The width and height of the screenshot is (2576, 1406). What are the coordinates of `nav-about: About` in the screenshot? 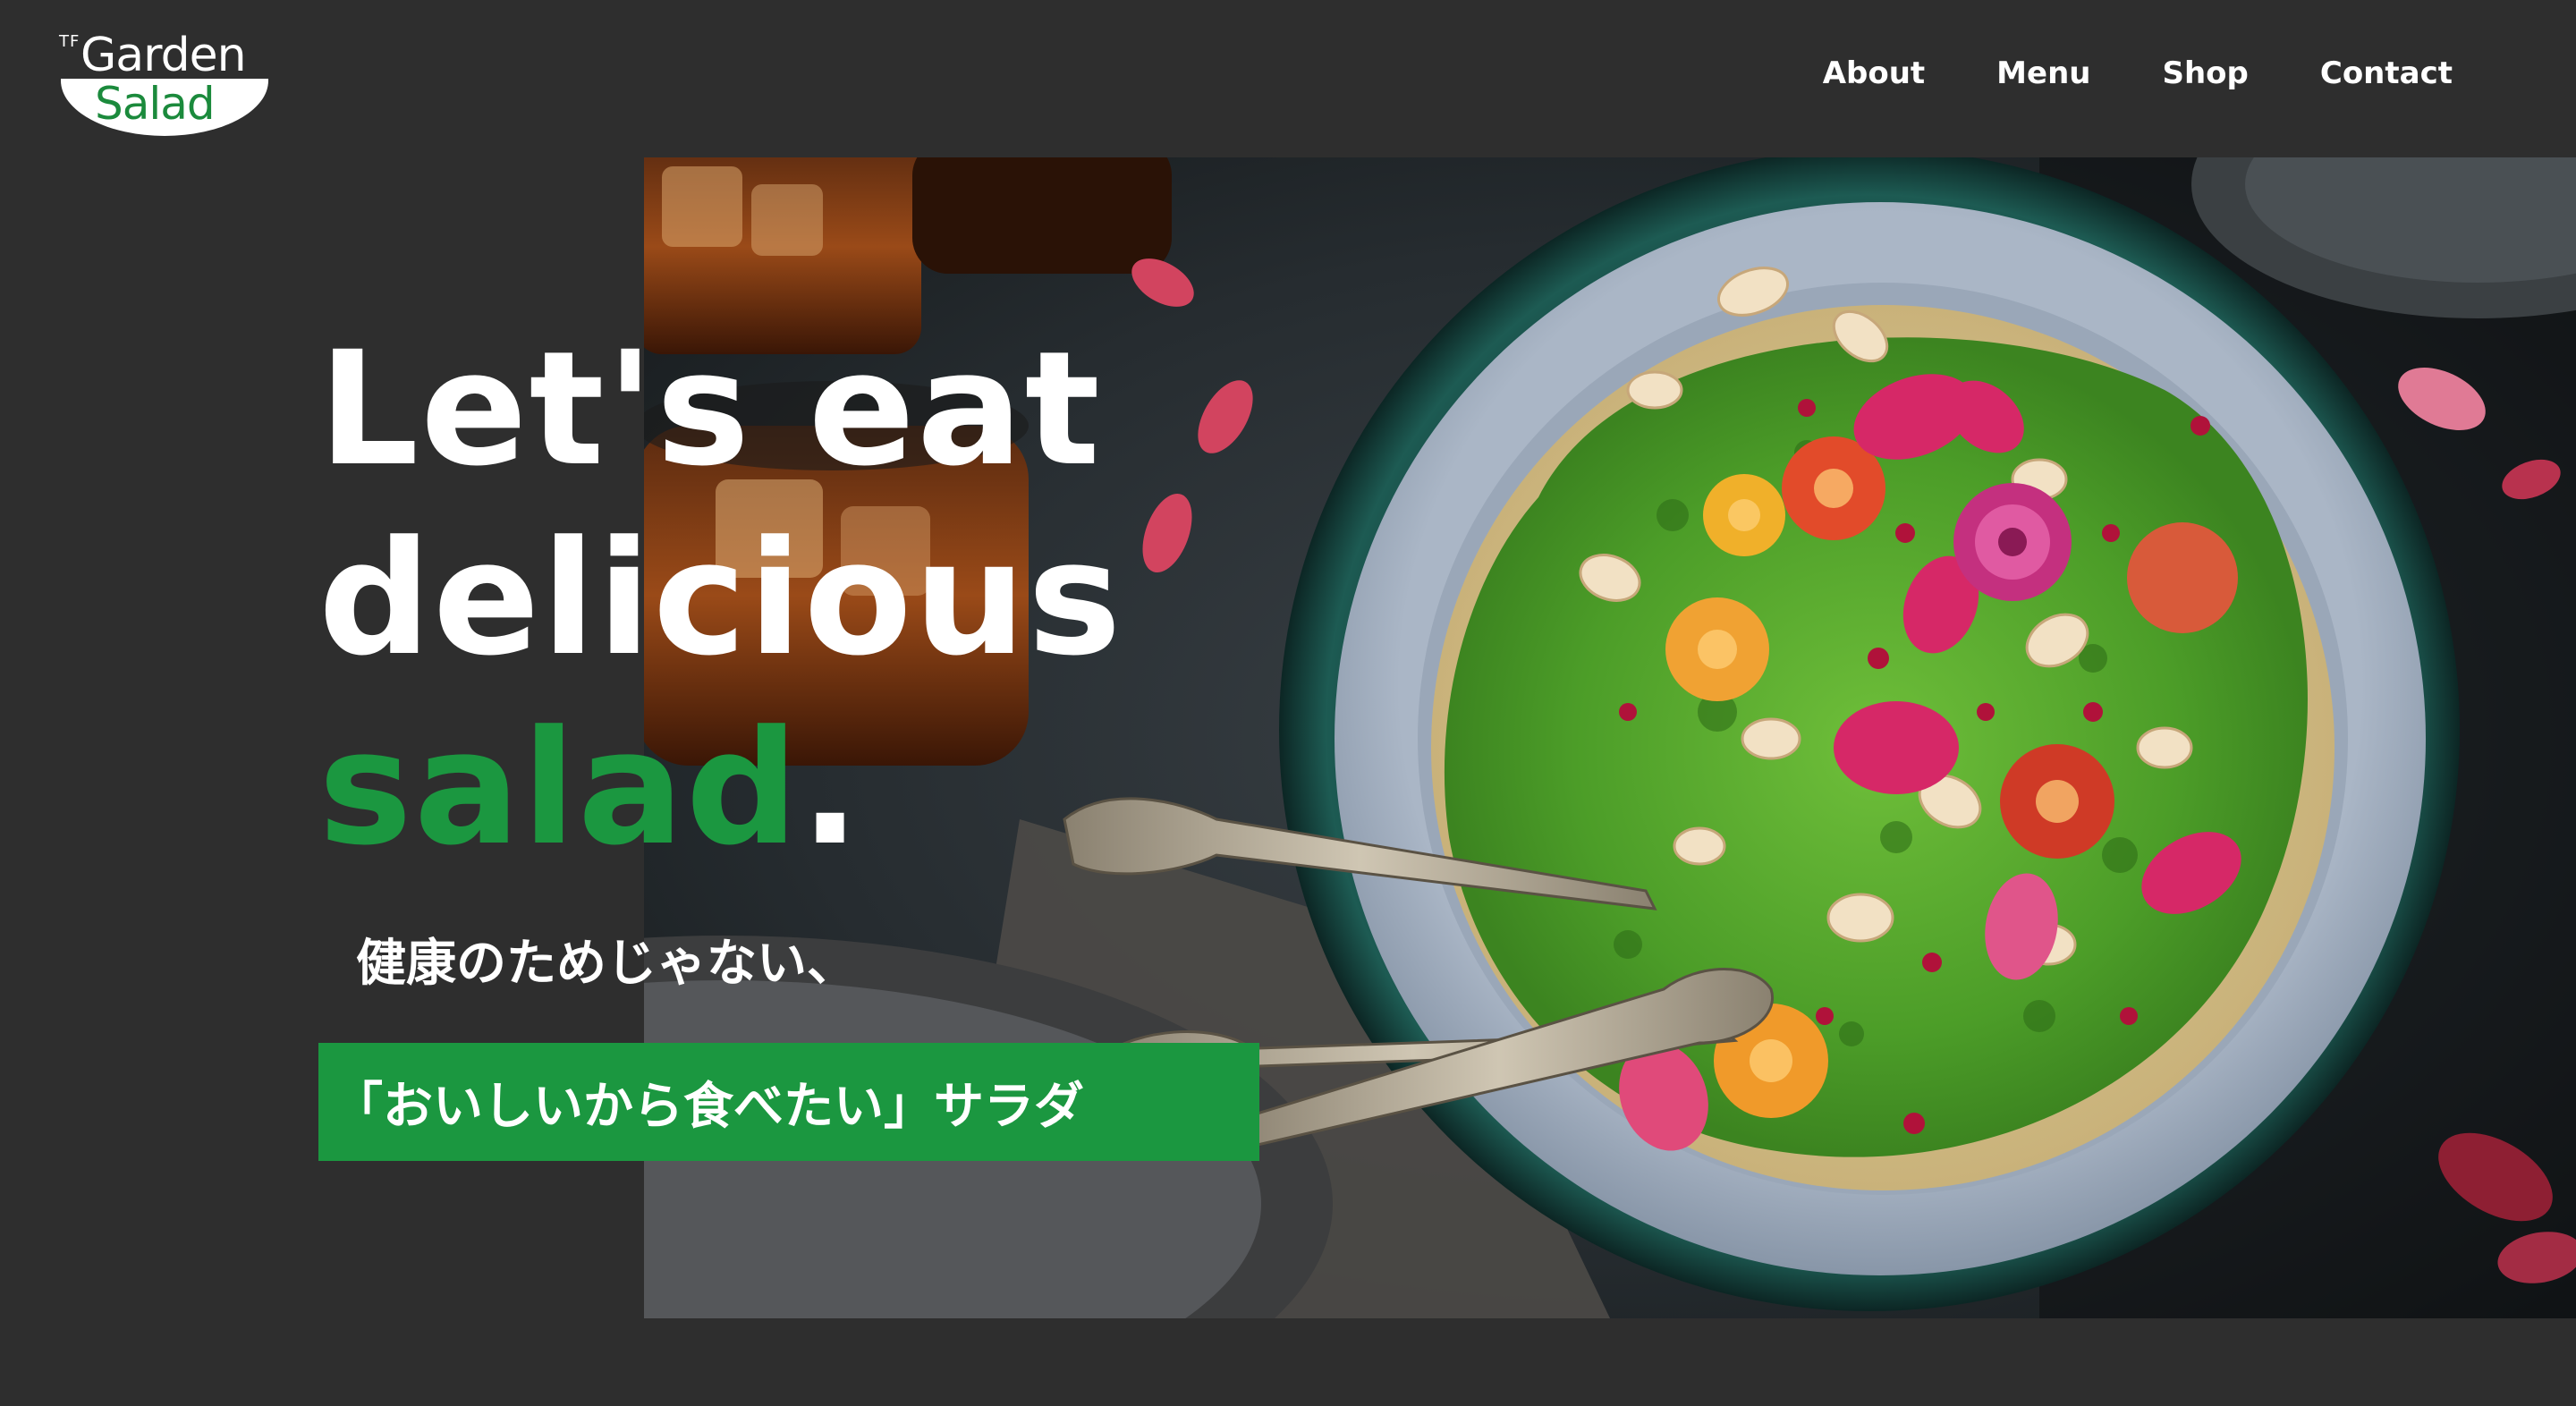 It's located at (1874, 73).